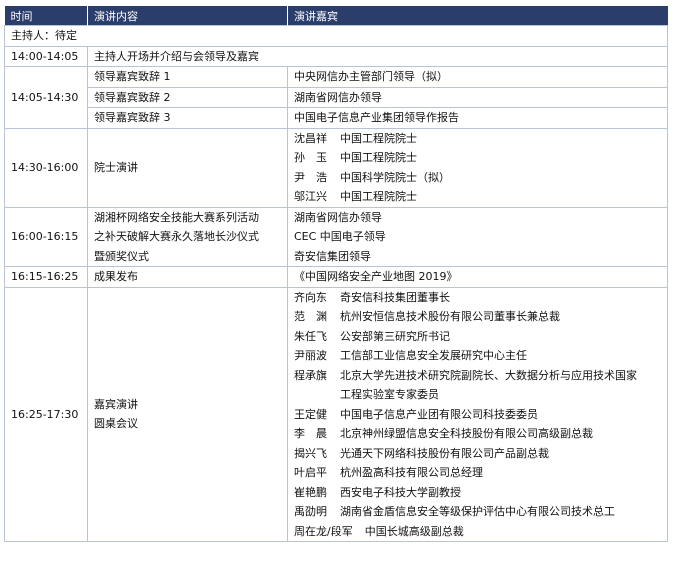  I want to click on time-cell: 14:30-16:00, so click(46, 167).